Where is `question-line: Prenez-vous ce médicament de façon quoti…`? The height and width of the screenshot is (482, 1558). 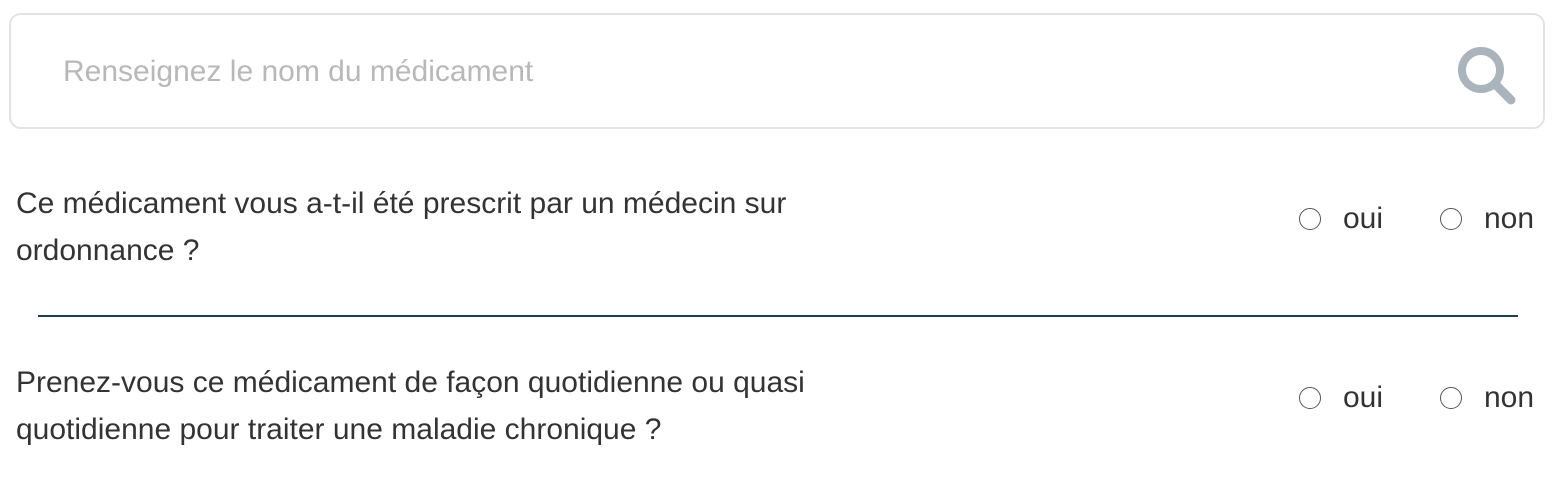
question-line: Prenez-vous ce médicament de façon quoti… is located at coordinates (410, 382).